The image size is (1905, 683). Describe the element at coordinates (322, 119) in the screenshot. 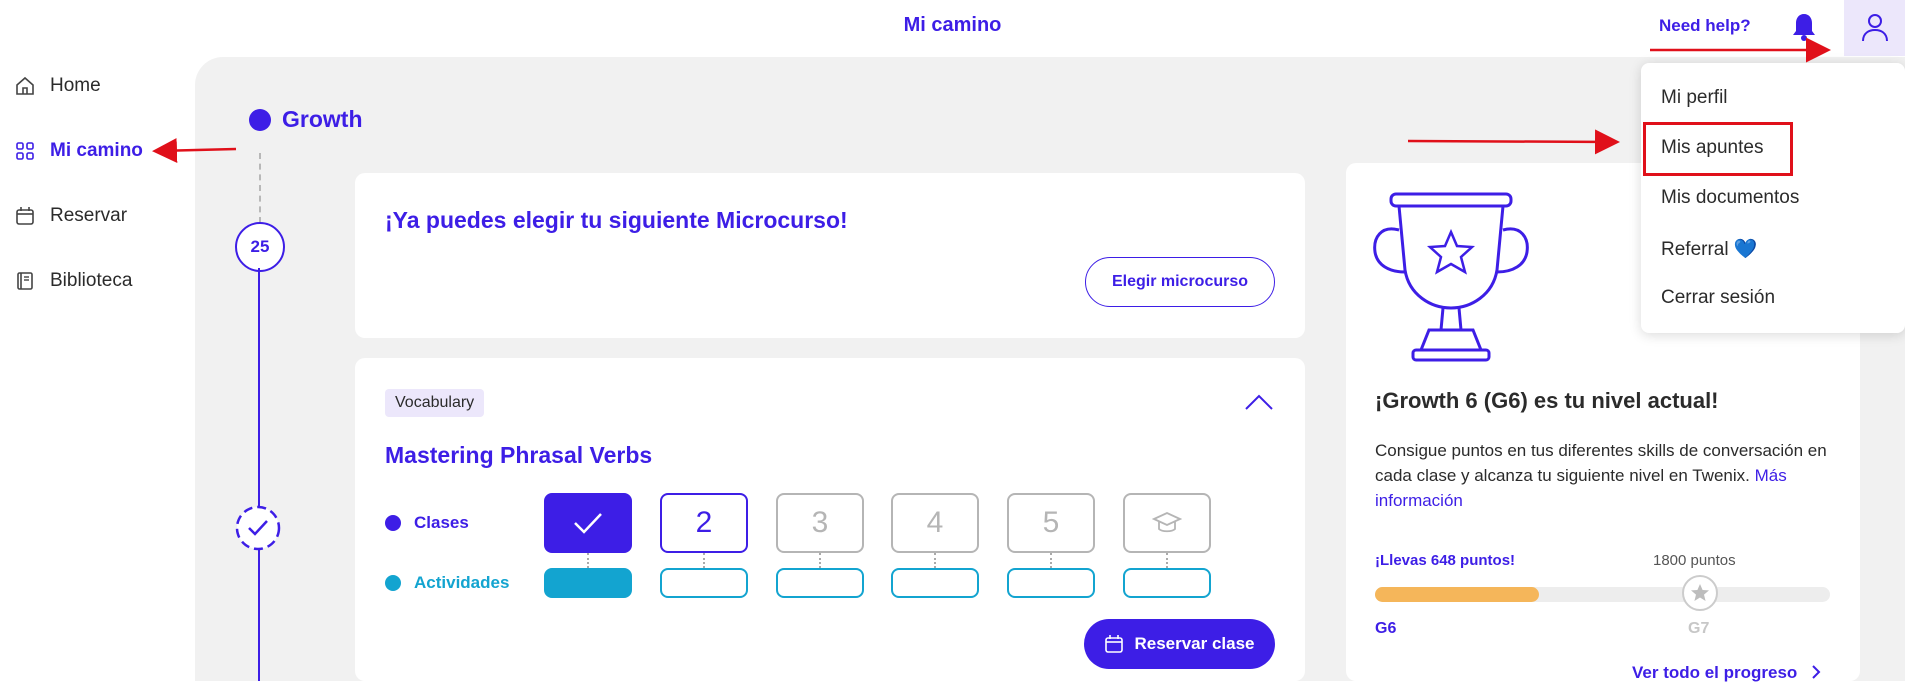

I see `path-title: Growth` at that location.